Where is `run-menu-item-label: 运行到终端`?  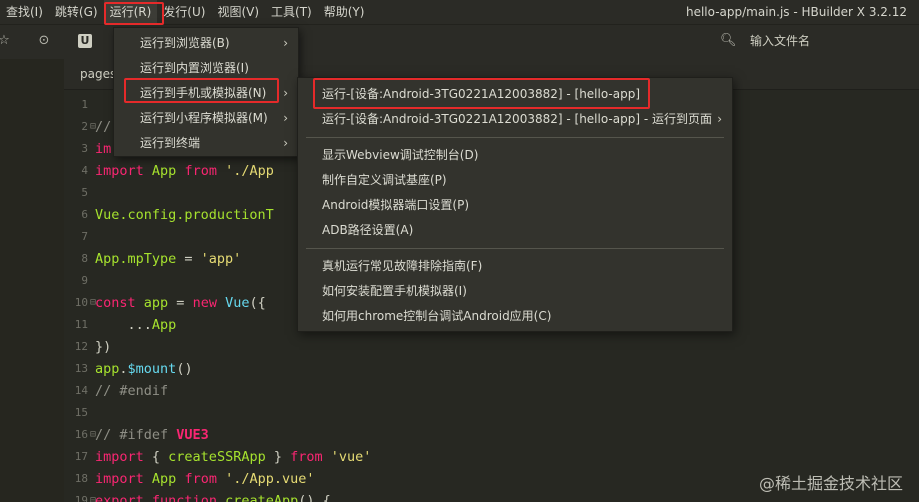
run-menu-item-label: 运行到终端 is located at coordinates (170, 143).